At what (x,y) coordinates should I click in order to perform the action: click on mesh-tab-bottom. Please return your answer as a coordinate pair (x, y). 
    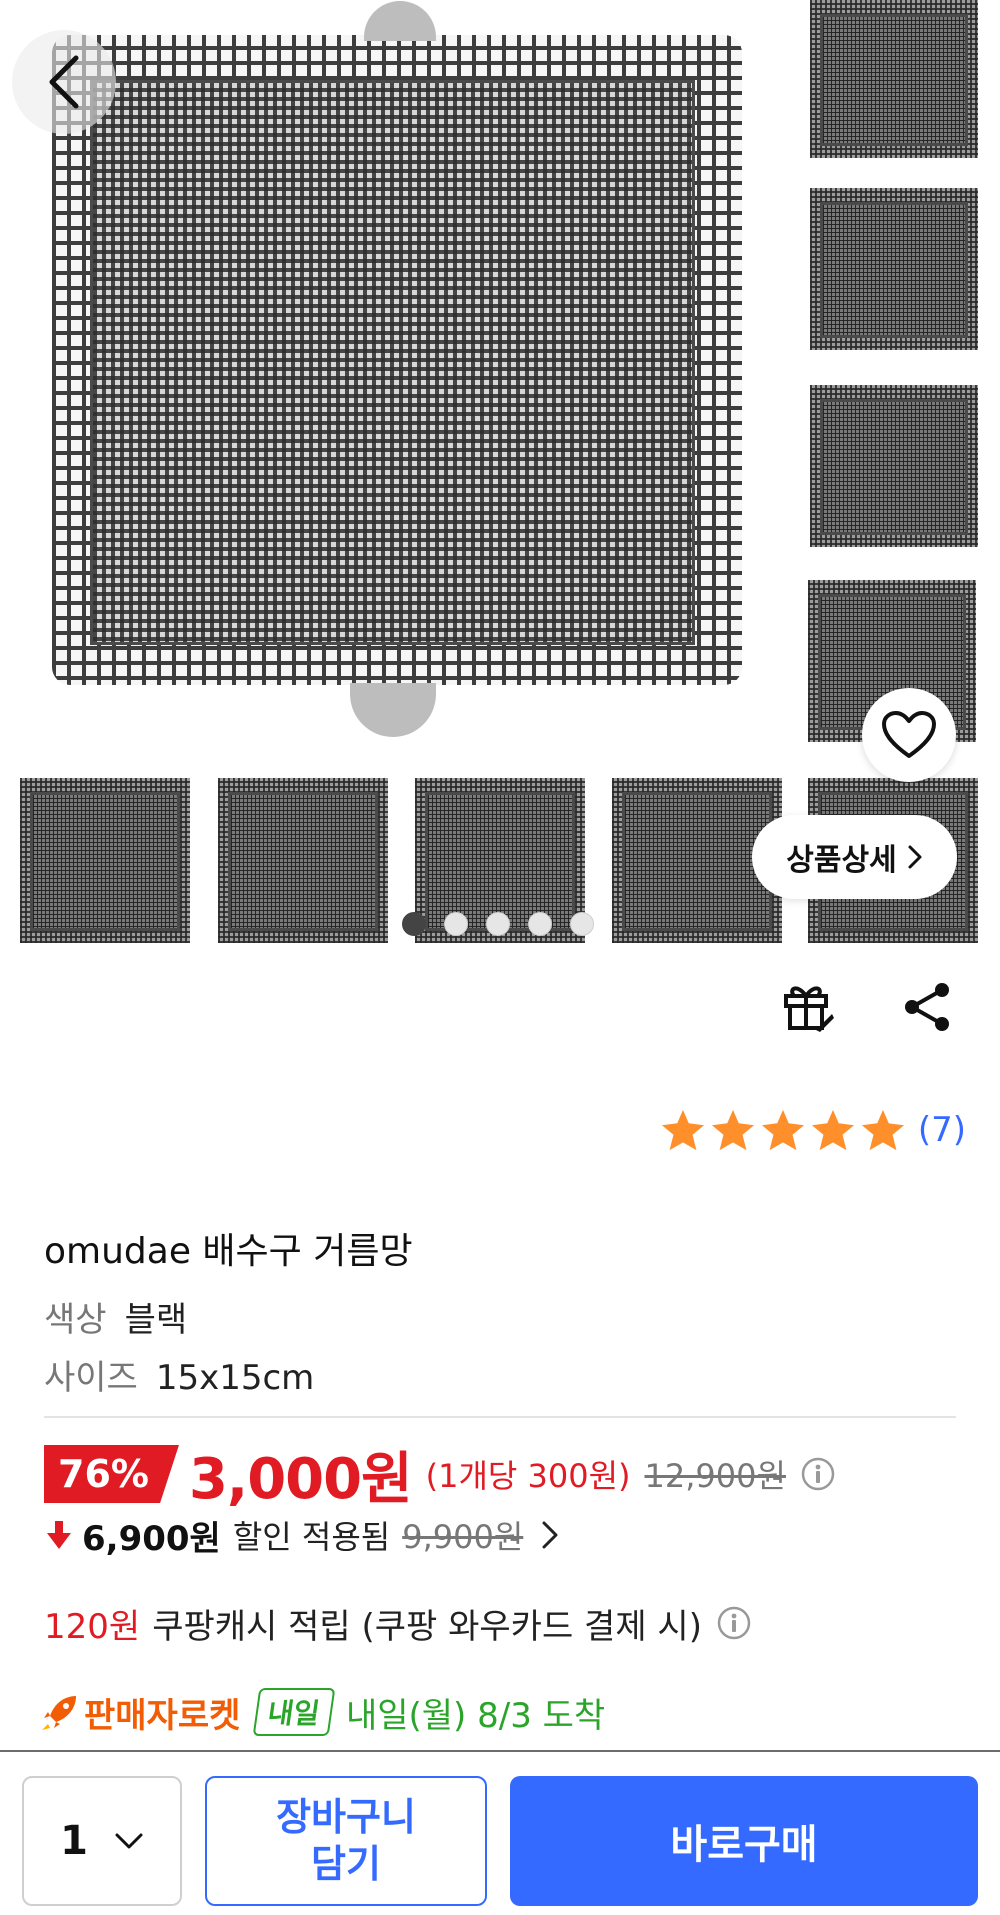
    Looking at the image, I should click on (393, 710).